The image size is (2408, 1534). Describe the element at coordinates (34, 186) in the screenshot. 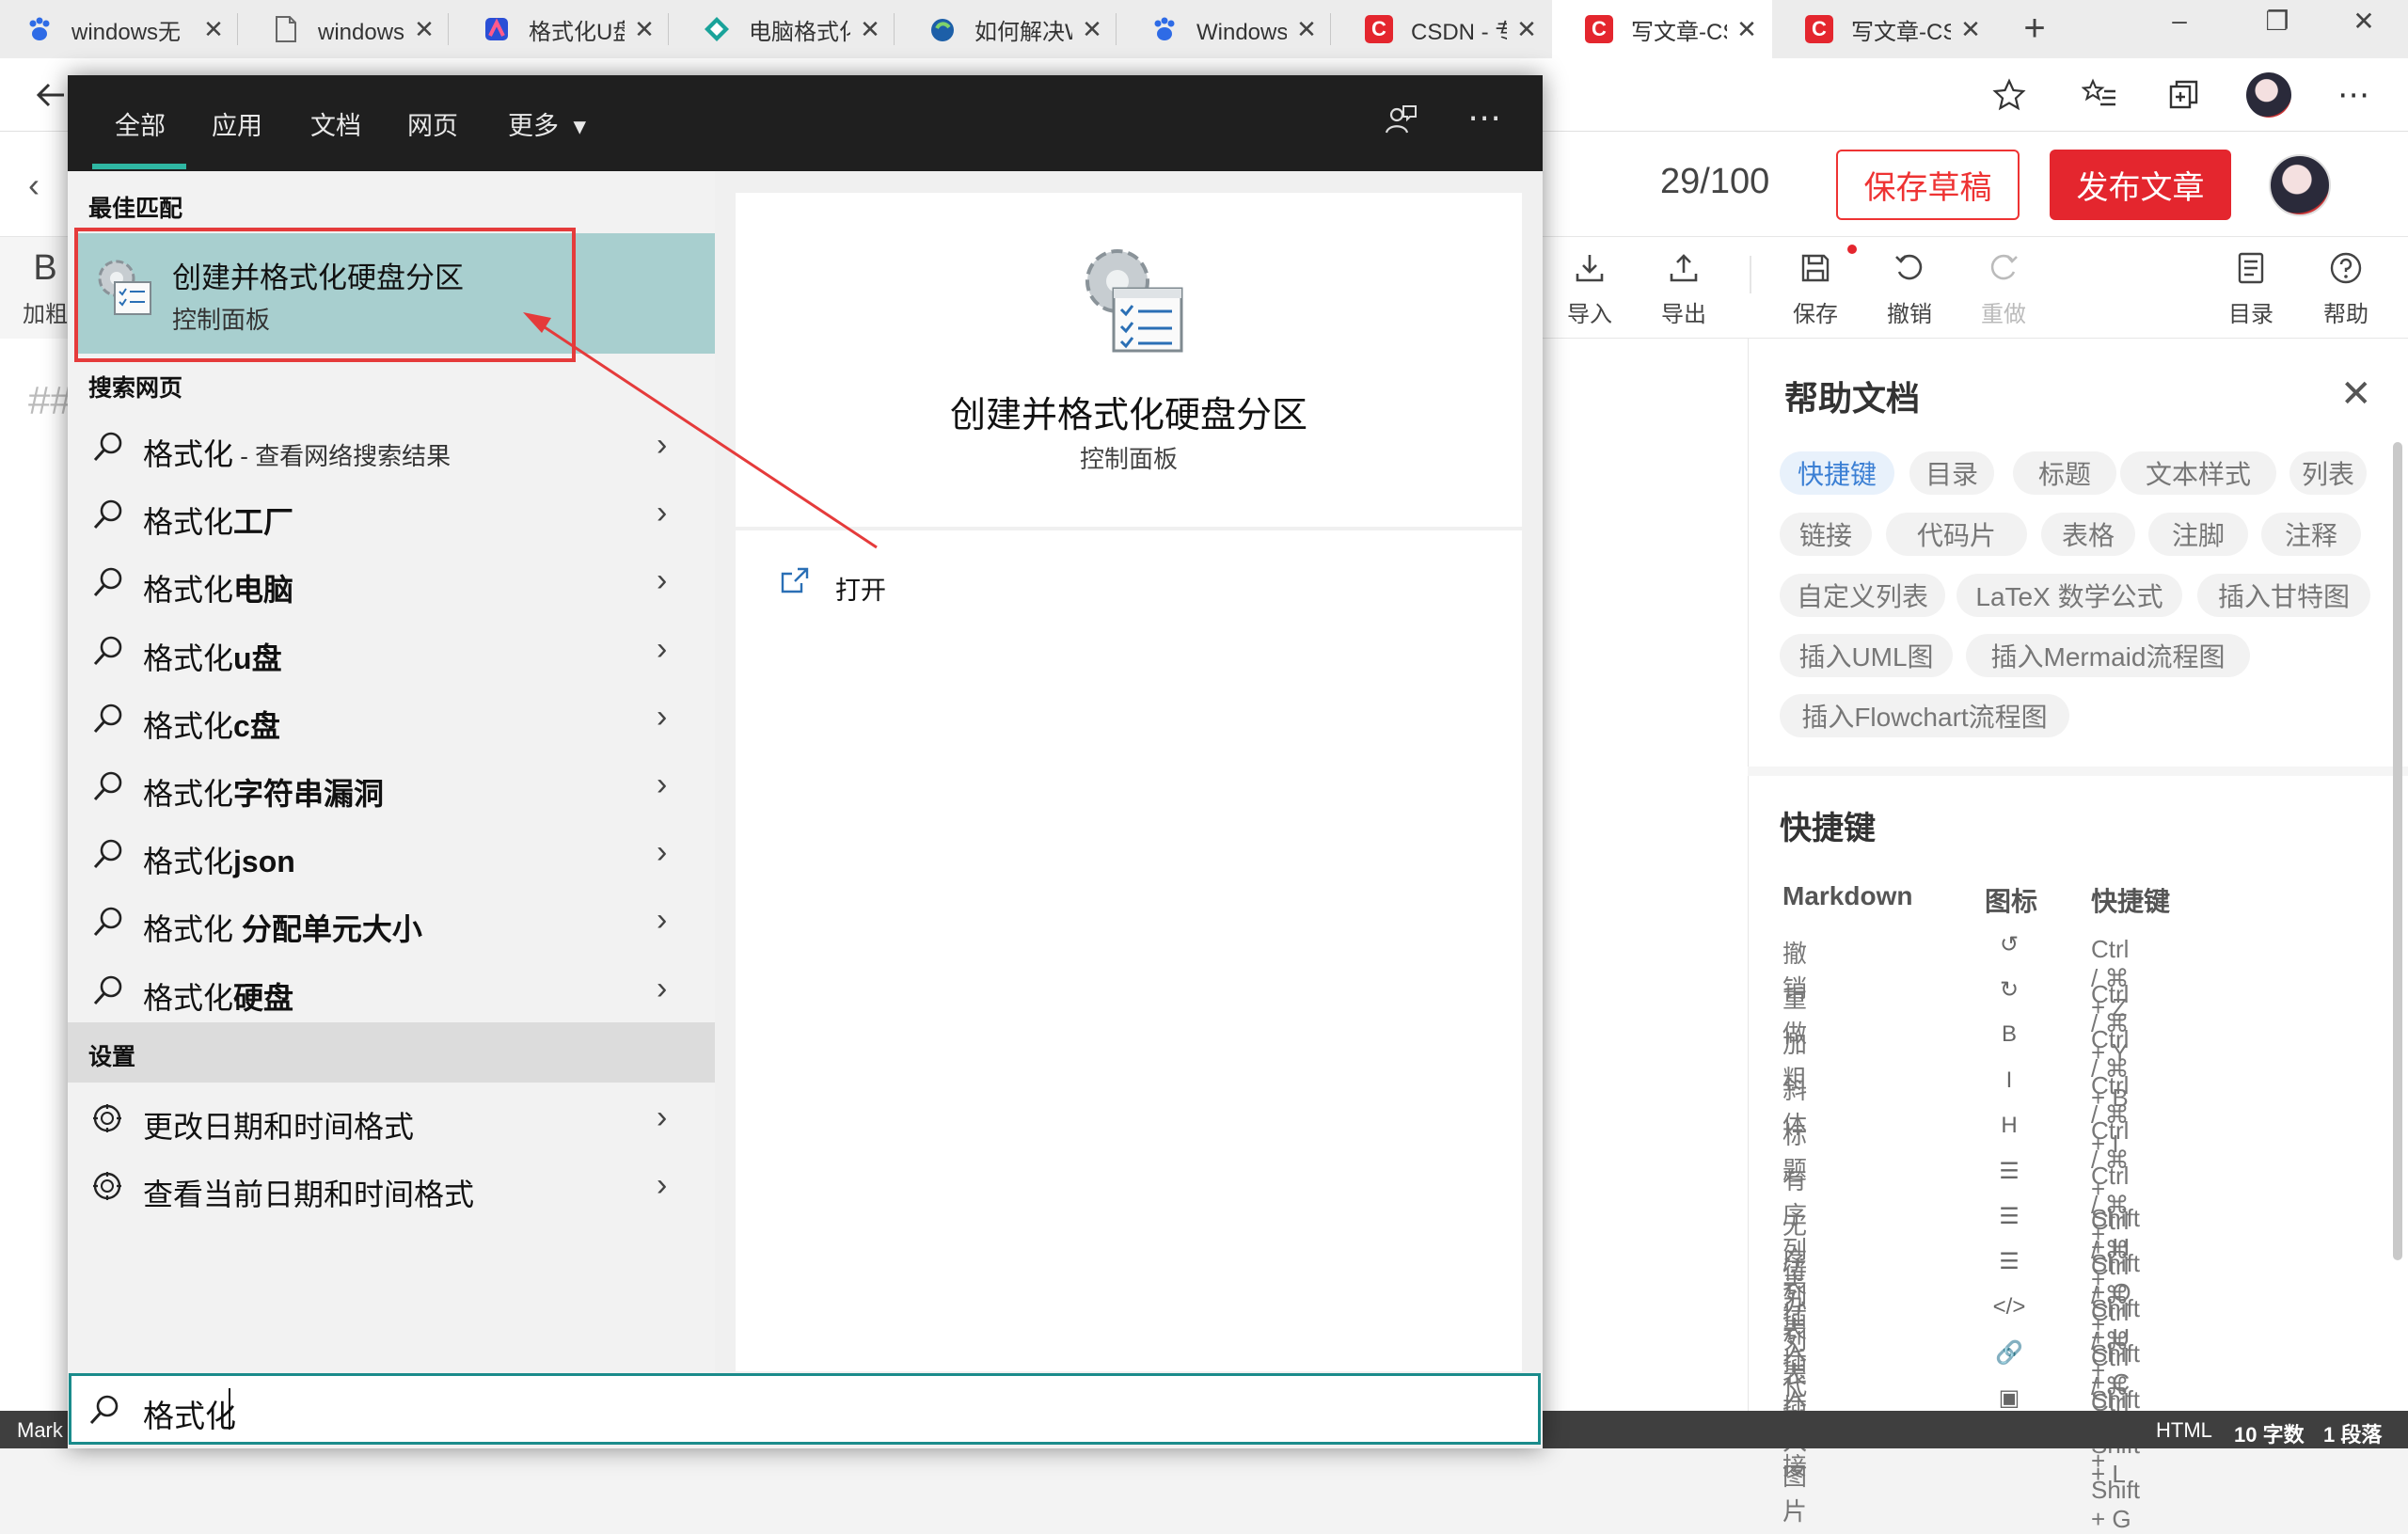

I see `collapse-arrow-icon: ‹` at that location.